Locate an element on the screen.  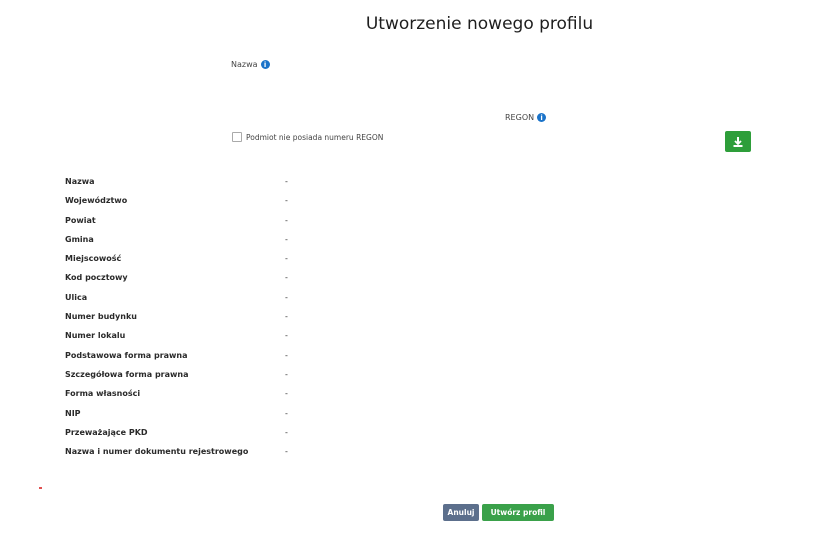
detail-row: Podstawowa forma prawna - is located at coordinates (215, 360).